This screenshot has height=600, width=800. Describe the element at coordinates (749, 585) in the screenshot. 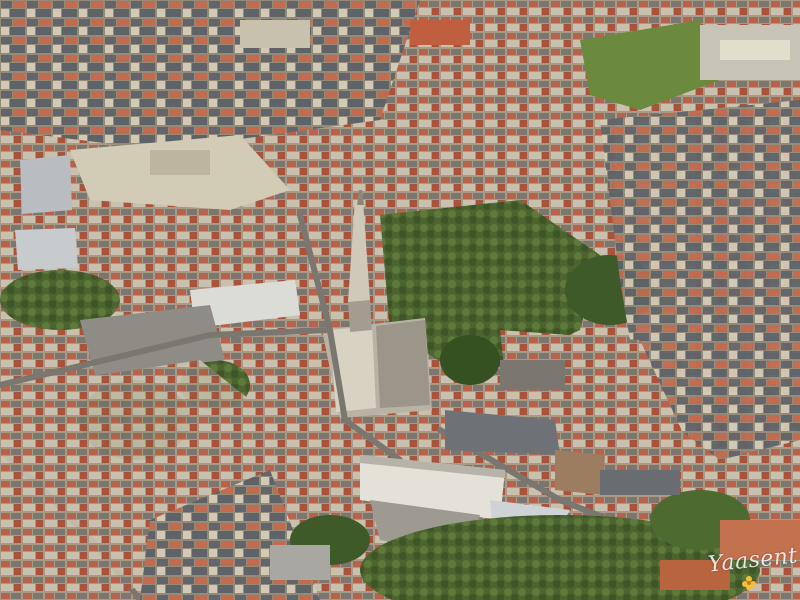

I see `signature-flower-icon` at that location.